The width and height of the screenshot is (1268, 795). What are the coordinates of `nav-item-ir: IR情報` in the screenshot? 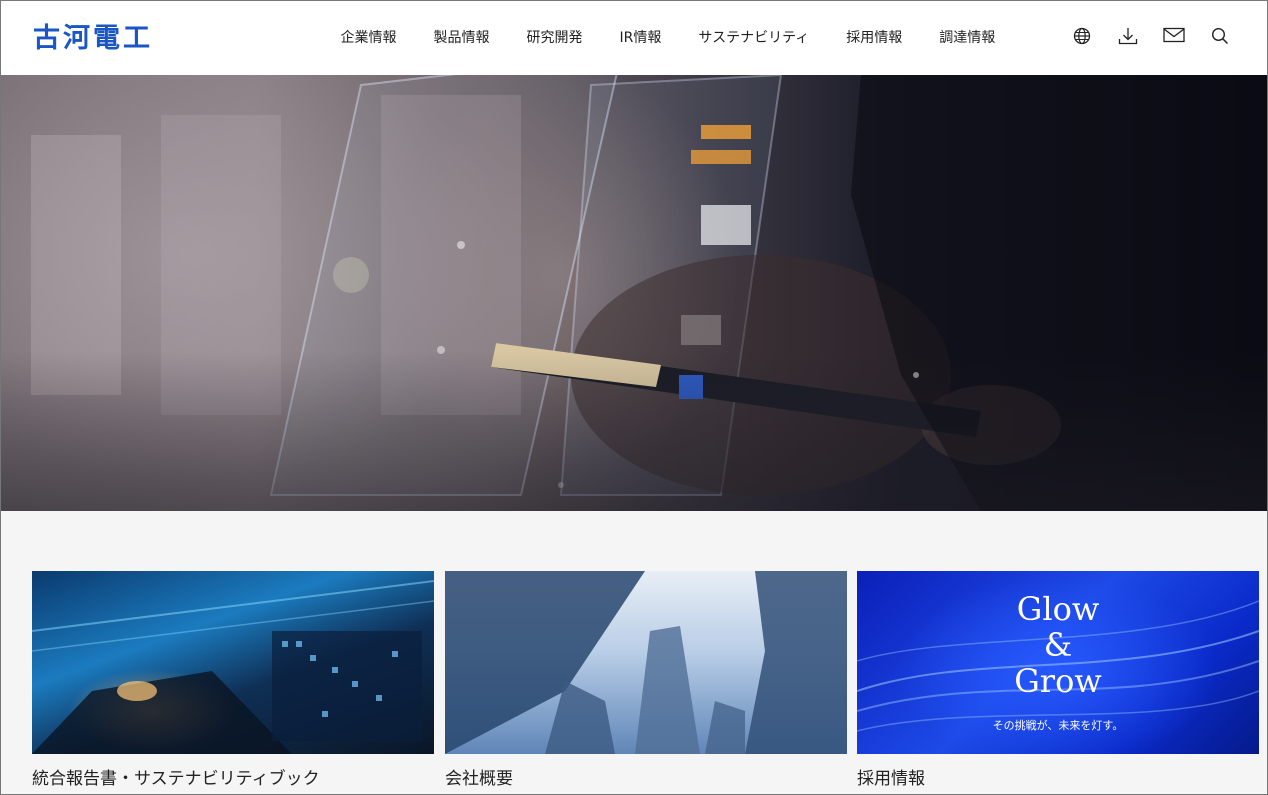 It's located at (641, 38).